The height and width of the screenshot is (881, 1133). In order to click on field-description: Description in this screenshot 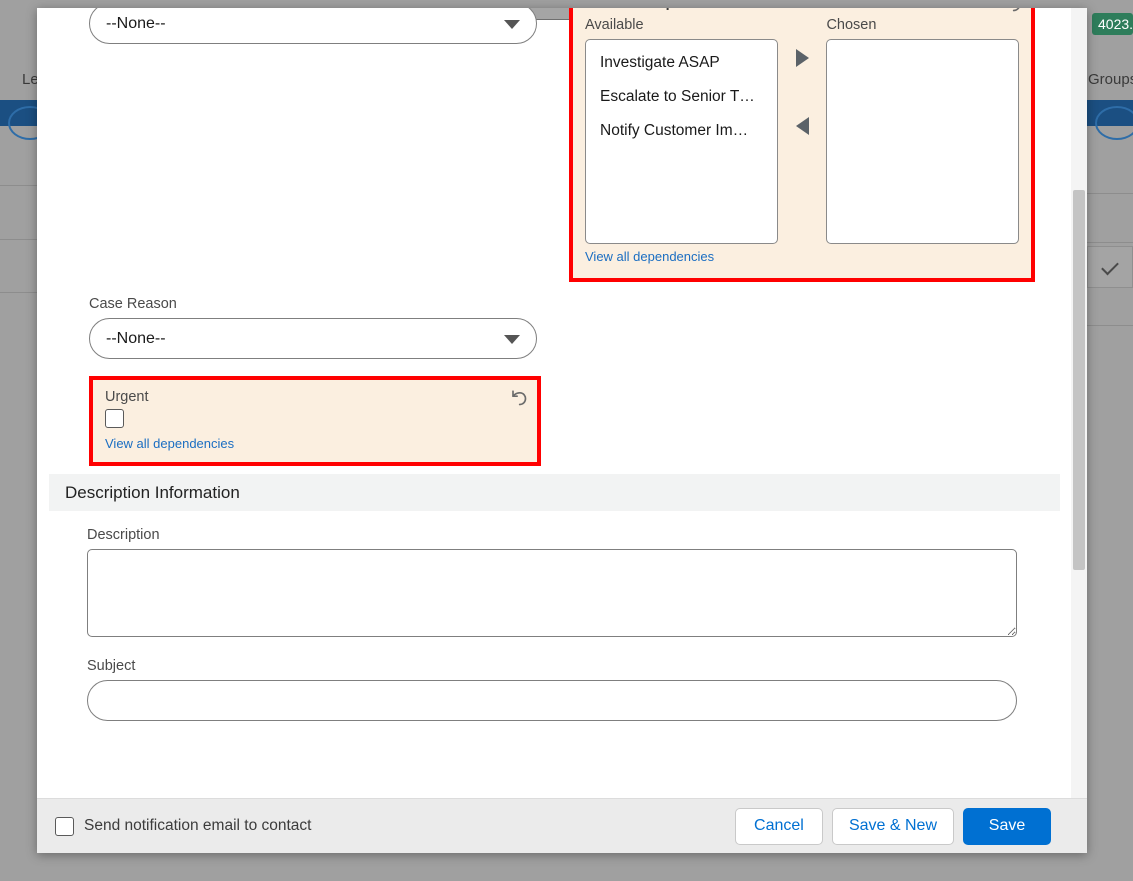, I will do `click(554, 584)`.